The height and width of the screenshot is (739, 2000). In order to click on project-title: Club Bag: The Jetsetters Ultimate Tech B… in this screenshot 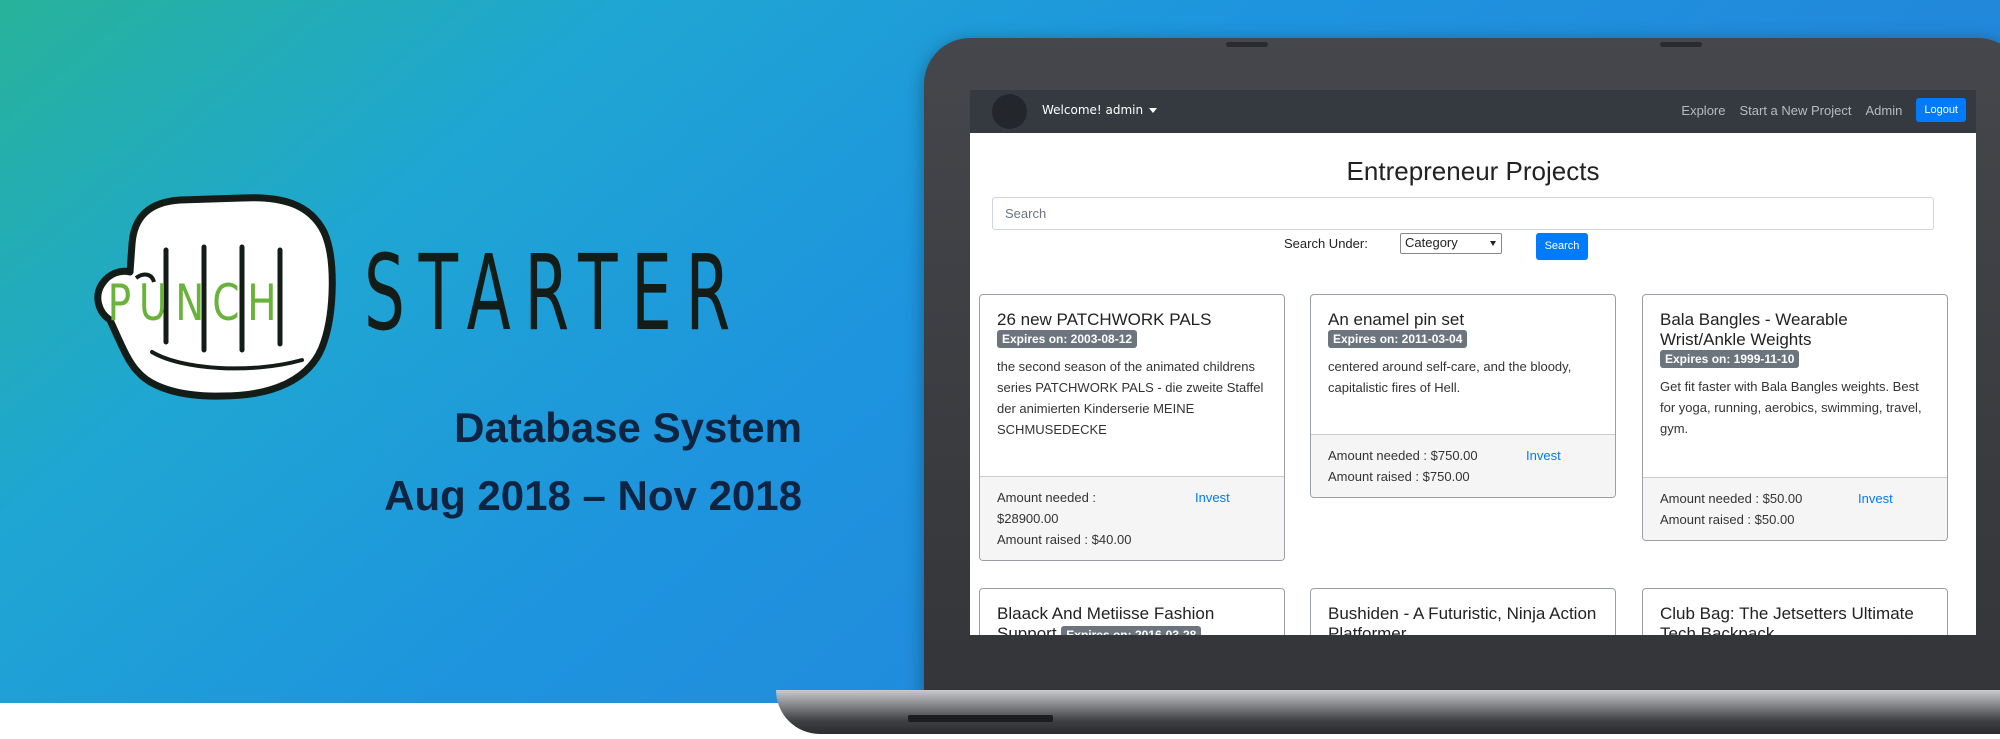, I will do `click(1795, 619)`.